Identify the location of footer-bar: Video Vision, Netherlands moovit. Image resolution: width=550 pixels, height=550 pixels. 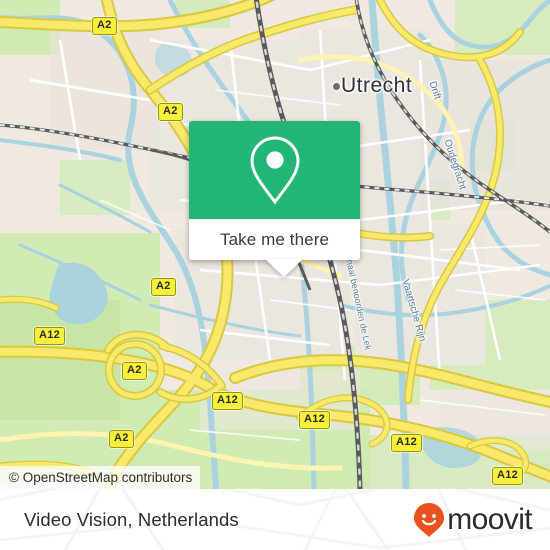
(275, 519).